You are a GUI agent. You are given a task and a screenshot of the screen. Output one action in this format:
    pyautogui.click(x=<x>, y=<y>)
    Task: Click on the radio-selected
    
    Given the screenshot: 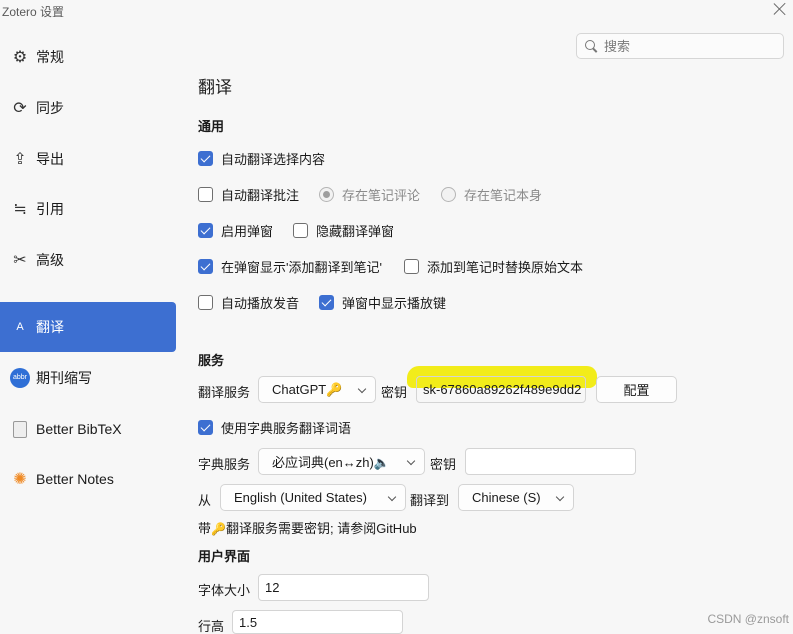 What is the action you would take?
    pyautogui.click(x=326, y=194)
    